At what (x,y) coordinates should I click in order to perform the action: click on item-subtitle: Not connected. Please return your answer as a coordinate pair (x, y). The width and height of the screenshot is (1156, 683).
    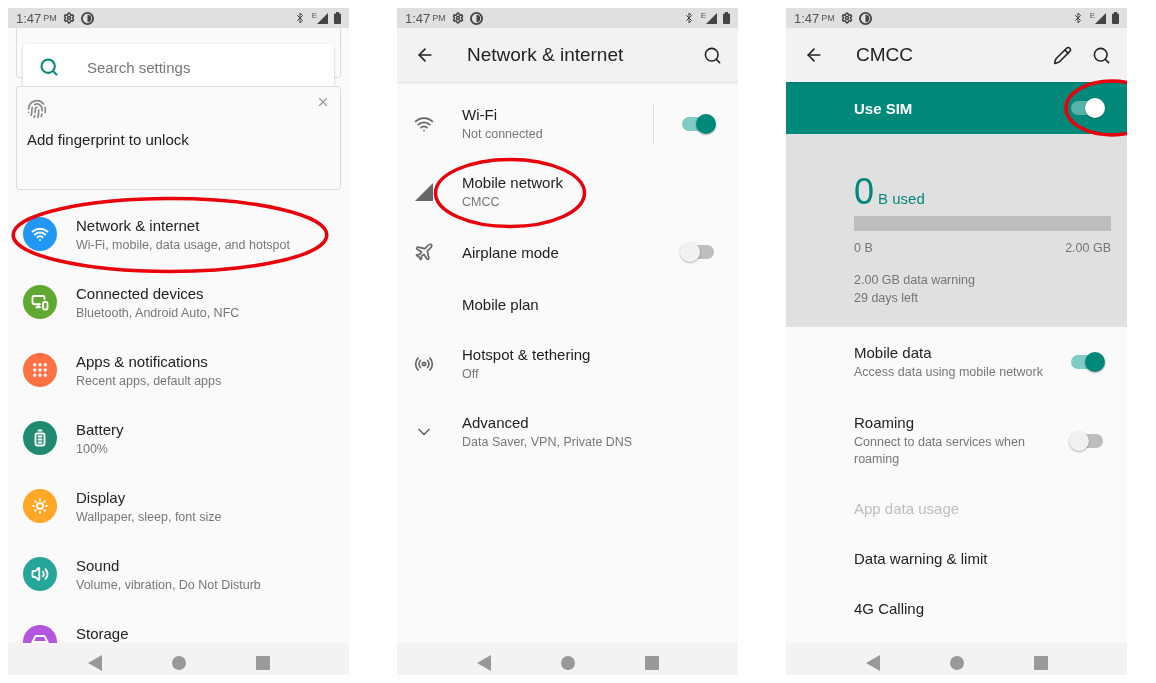
    Looking at the image, I should click on (503, 134).